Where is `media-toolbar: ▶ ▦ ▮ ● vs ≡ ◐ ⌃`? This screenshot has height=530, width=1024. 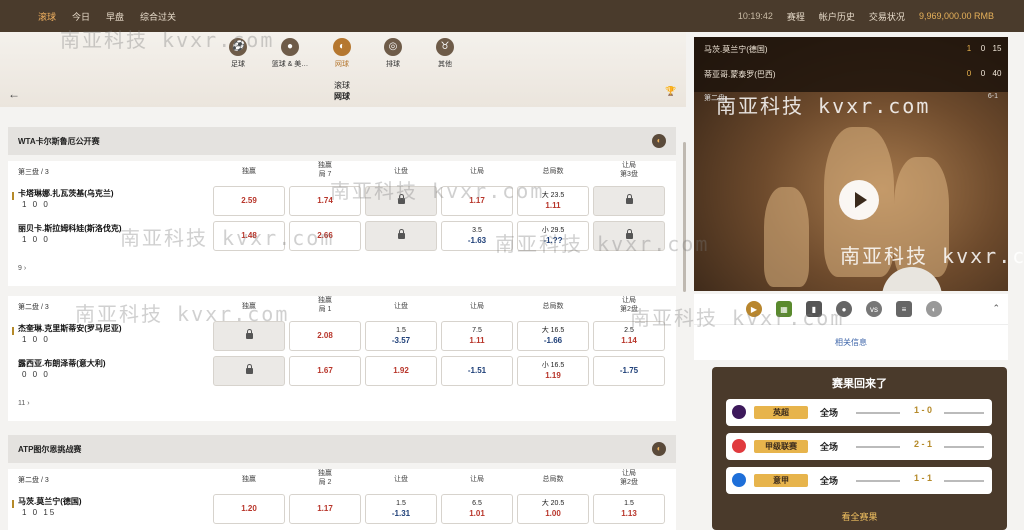 media-toolbar: ▶ ▦ ▮ ● vs ≡ ◐ ⌃ is located at coordinates (851, 309).